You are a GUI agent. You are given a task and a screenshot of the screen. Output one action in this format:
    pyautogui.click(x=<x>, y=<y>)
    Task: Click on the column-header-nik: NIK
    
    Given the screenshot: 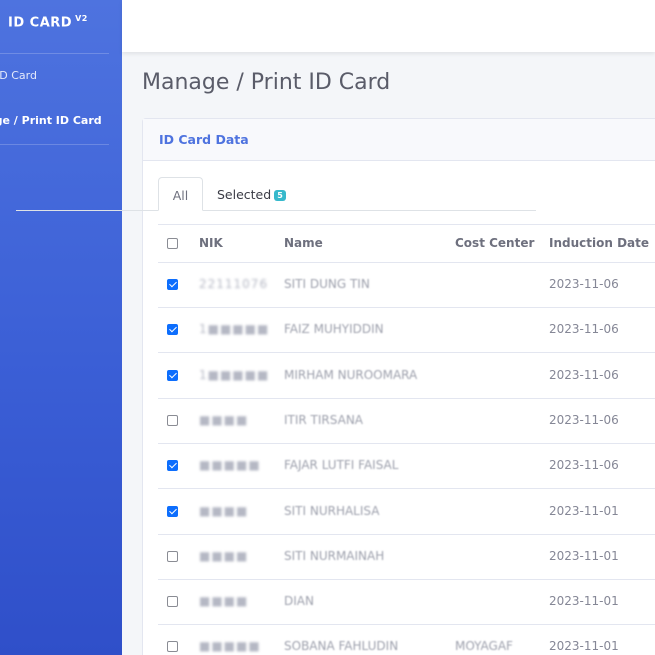 What is the action you would take?
    pyautogui.click(x=211, y=243)
    